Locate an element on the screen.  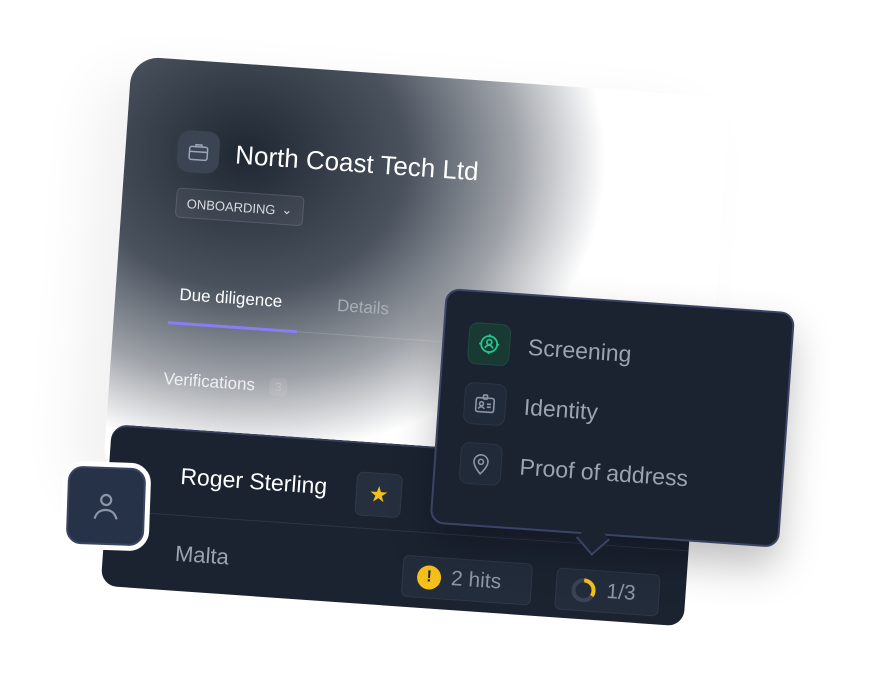
progress-ring-icon is located at coordinates (583, 590).